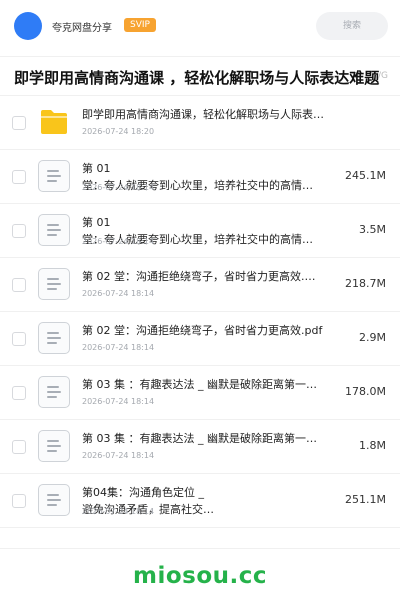 This screenshot has height=600, width=400. I want to click on file-date: 2026-07-24 18:20, so click(118, 131).